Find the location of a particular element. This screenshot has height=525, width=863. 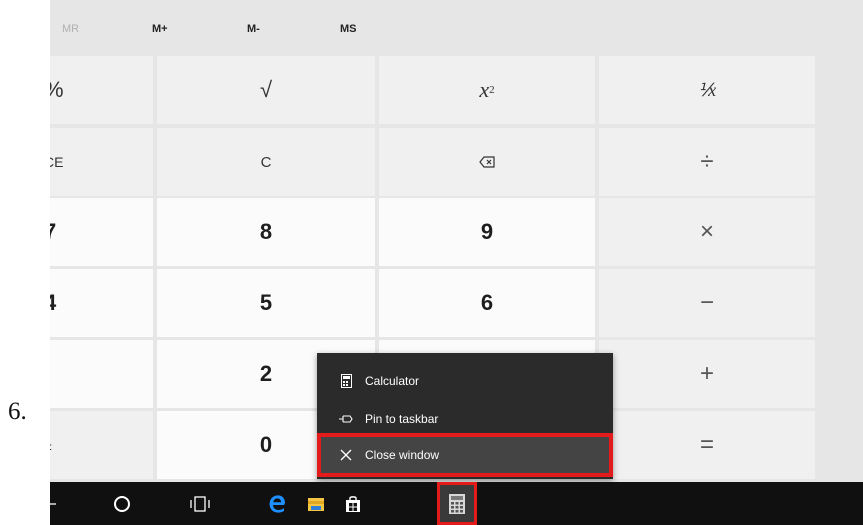

menu-item-label: Pin to taskbar is located at coordinates (402, 419).